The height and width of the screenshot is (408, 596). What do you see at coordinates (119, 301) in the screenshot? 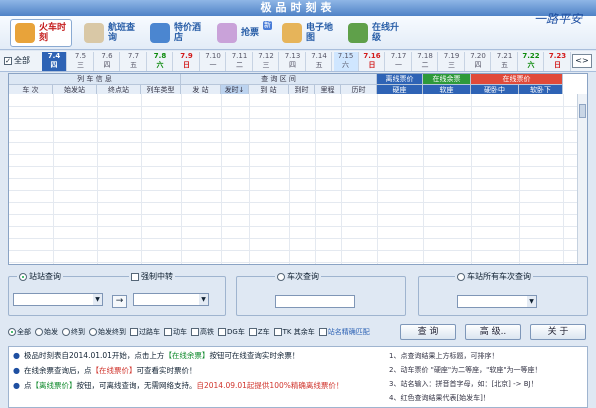
I see `swap-button: →` at bounding box center [119, 301].